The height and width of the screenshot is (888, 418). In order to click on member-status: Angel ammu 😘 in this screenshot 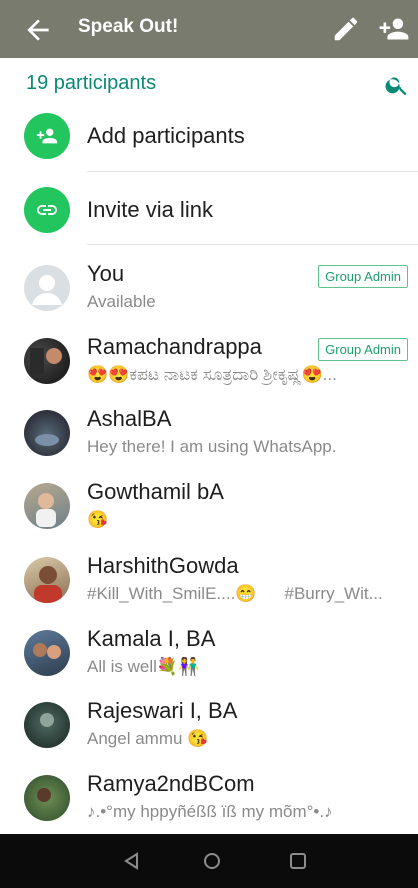, I will do `click(148, 738)`.